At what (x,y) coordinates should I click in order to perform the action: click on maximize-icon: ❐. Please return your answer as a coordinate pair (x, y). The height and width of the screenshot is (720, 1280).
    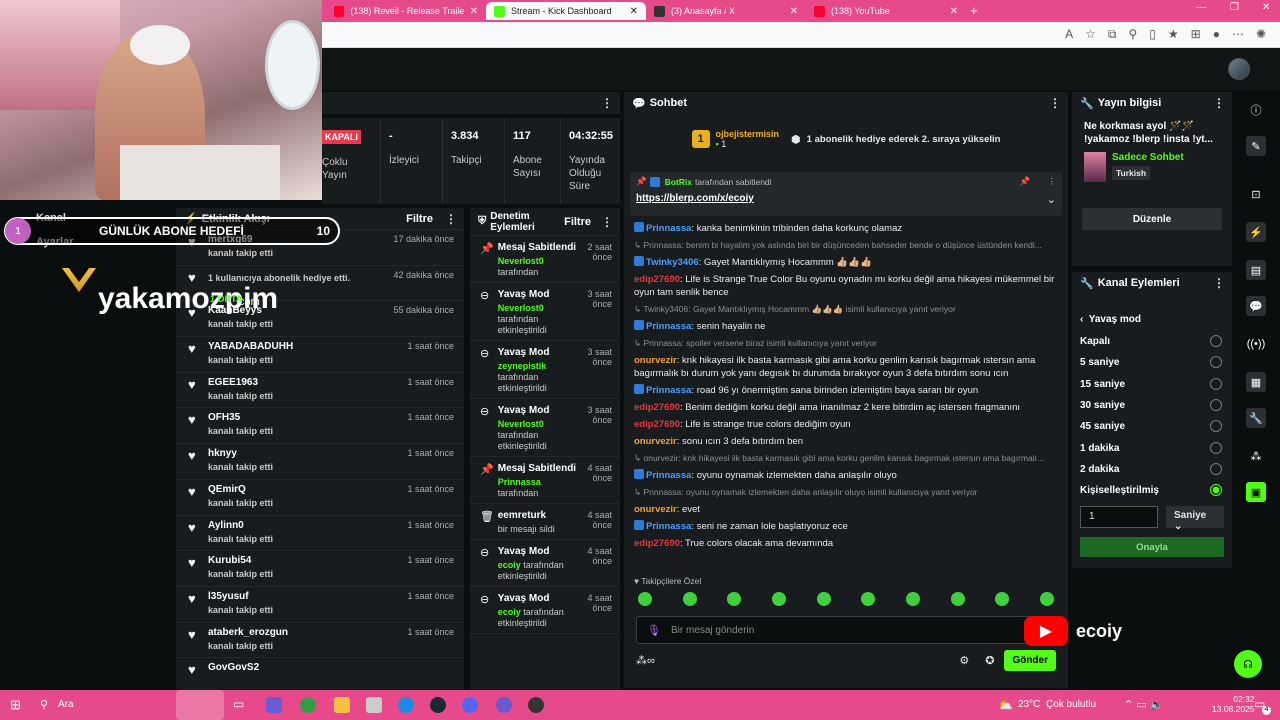
    Looking at the image, I should click on (1234, 7).